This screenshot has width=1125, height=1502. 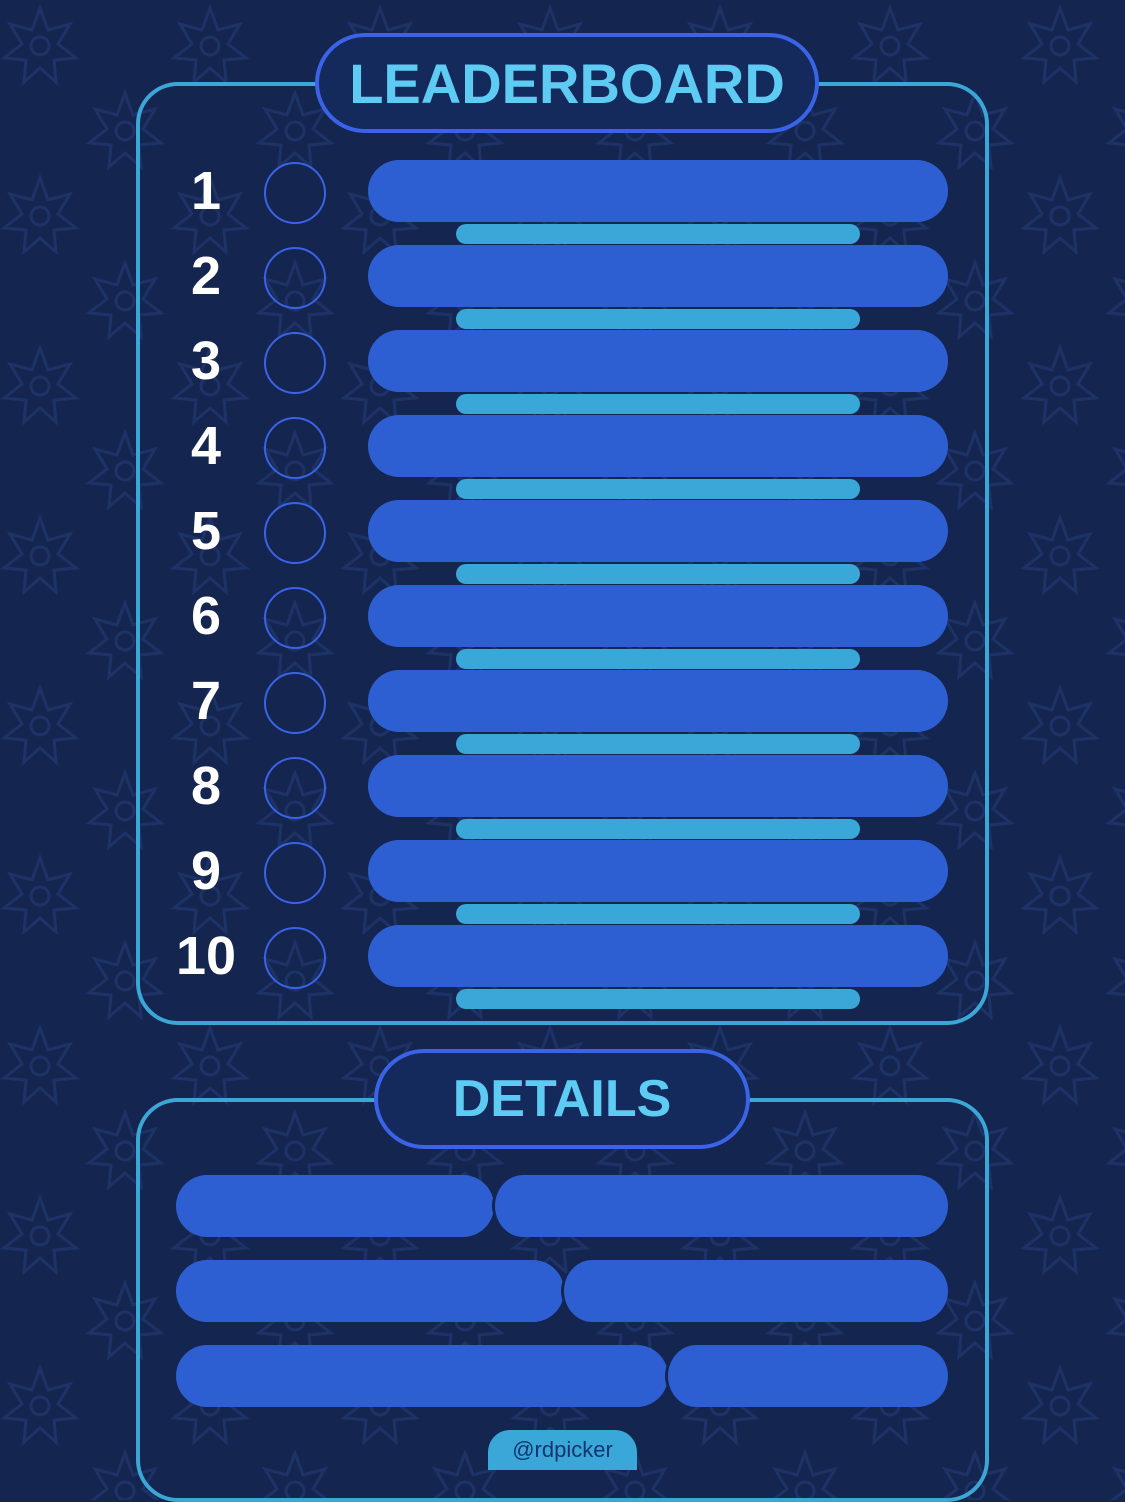 What do you see at coordinates (206, 191) in the screenshot?
I see `rank-number: 1` at bounding box center [206, 191].